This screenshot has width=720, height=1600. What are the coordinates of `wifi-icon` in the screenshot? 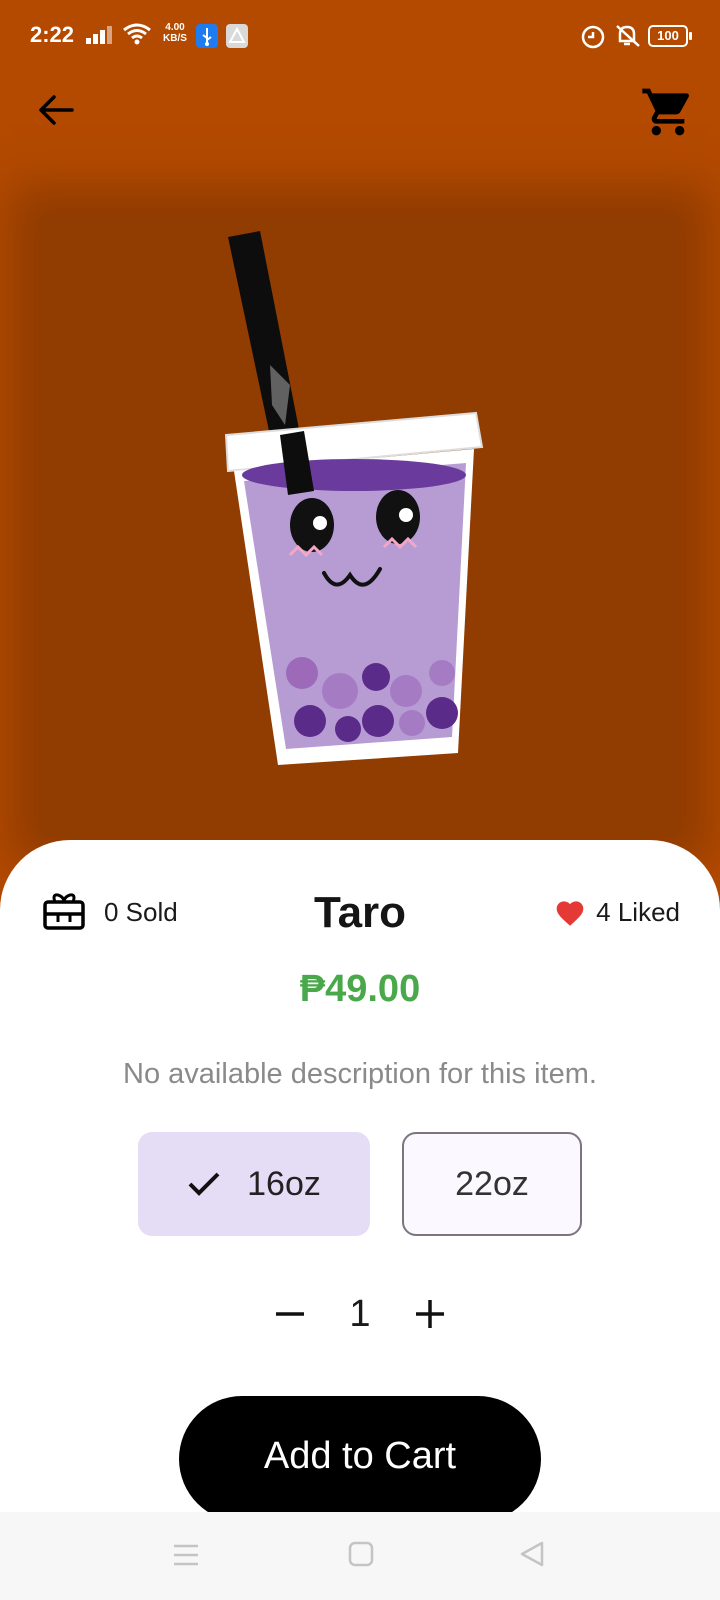 It's located at (137, 34).